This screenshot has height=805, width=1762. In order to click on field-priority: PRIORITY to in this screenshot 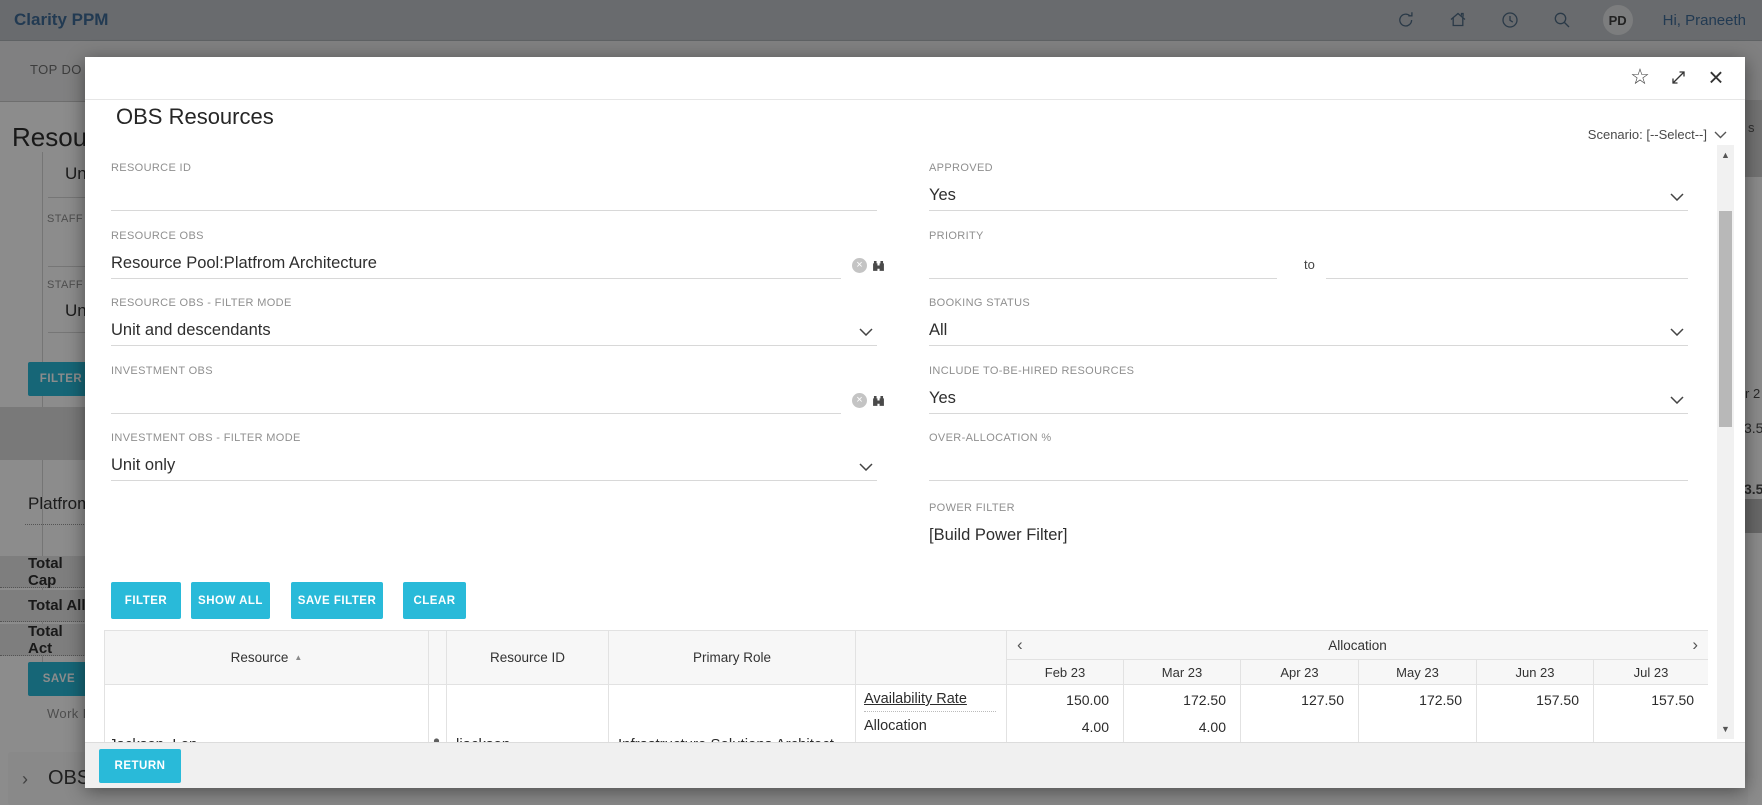, I will do `click(1308, 254)`.